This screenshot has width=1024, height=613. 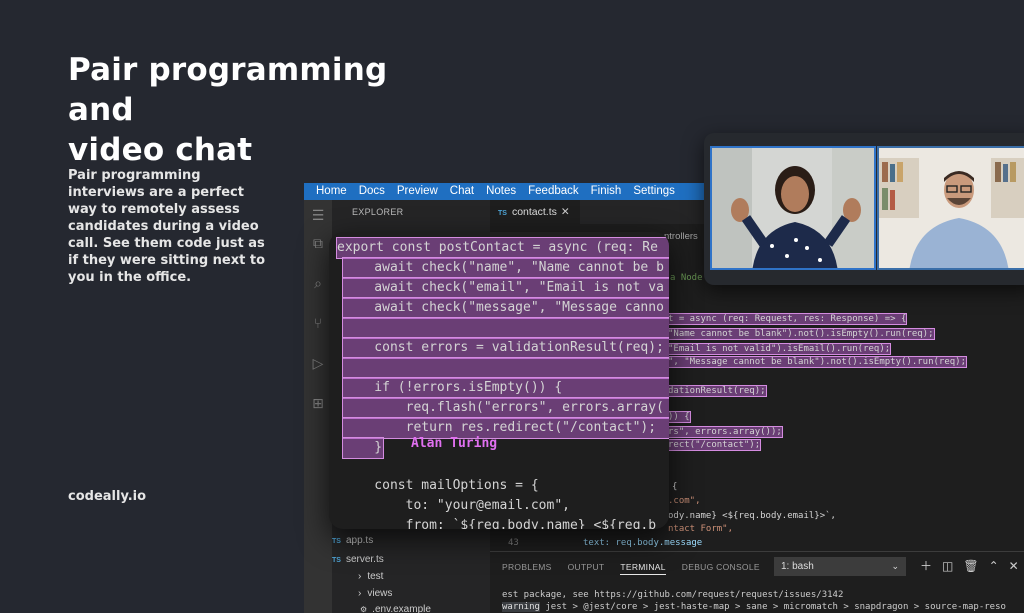 What do you see at coordinates (535, 212) in the screenshot?
I see `tab-contact: TS contact.ts ✕` at bounding box center [535, 212].